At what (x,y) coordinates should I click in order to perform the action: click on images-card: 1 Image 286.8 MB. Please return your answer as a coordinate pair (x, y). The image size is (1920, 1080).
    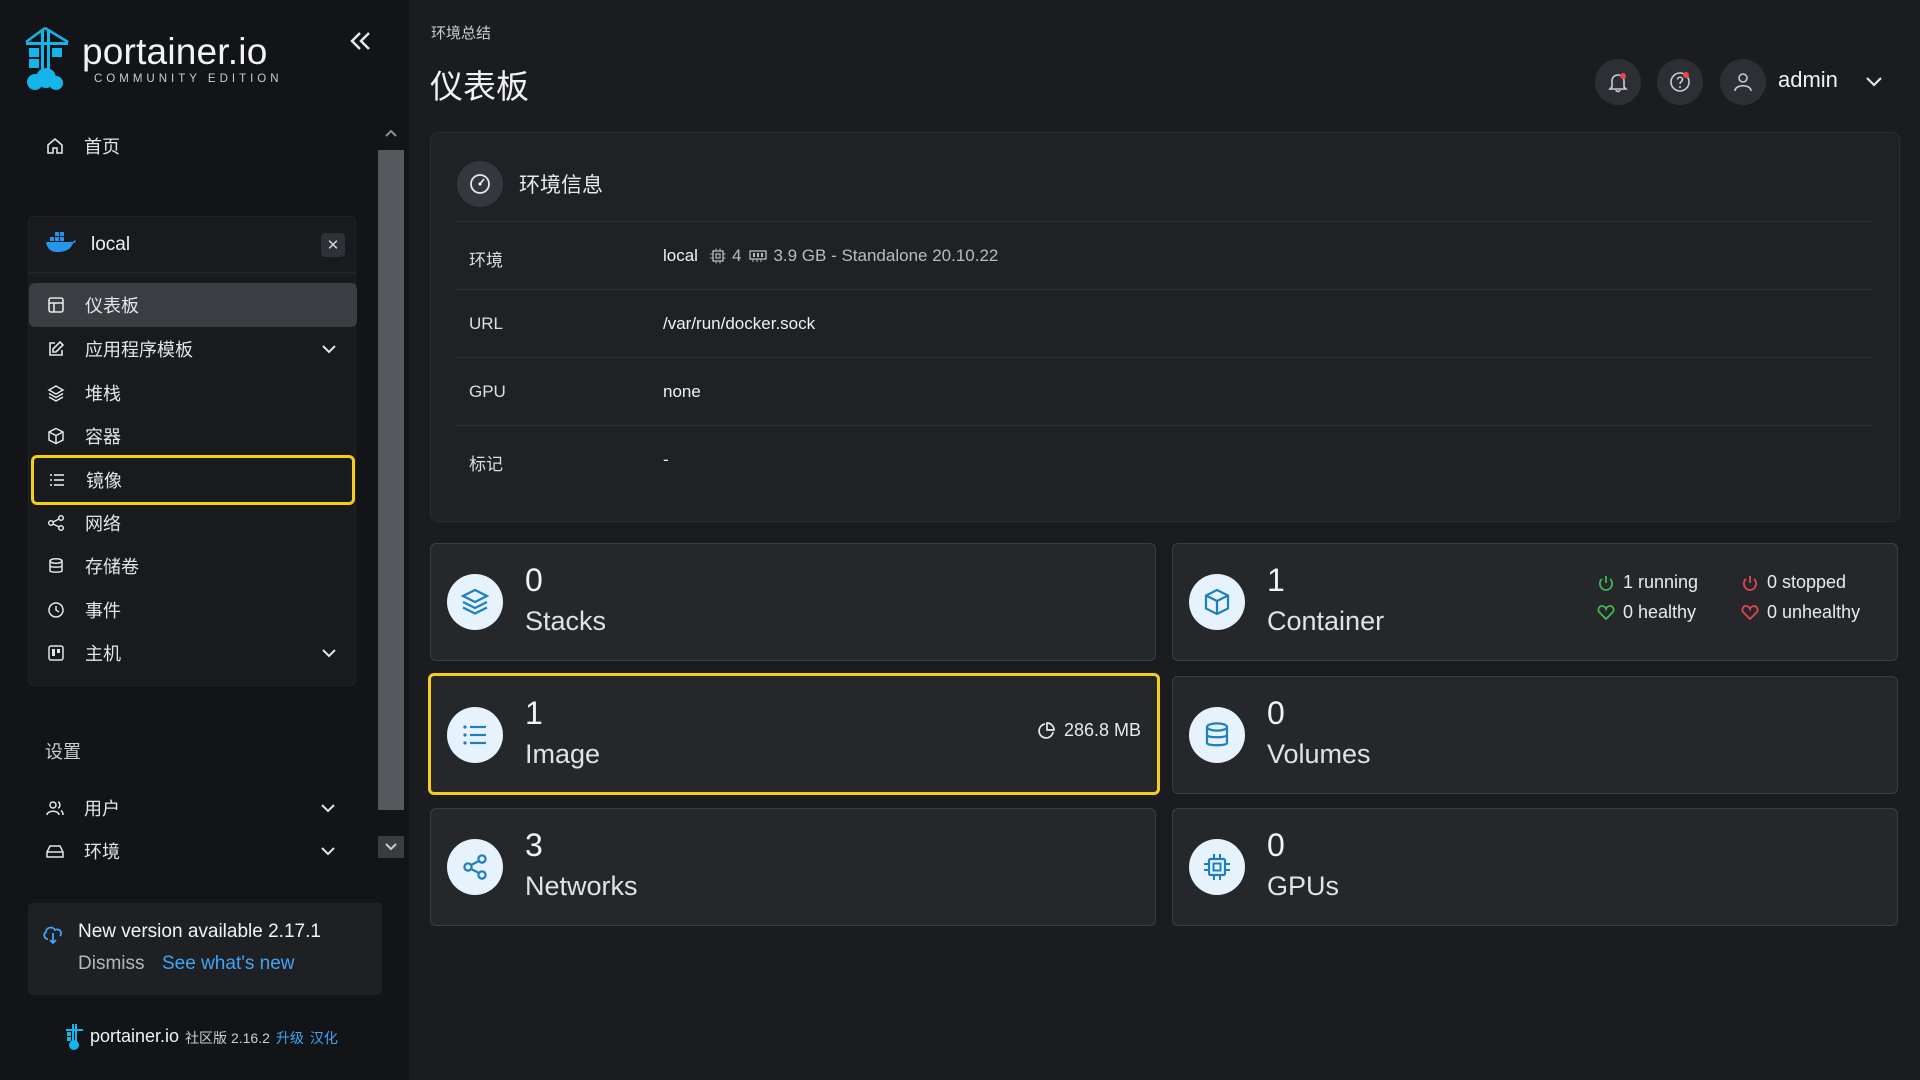
    Looking at the image, I should click on (794, 734).